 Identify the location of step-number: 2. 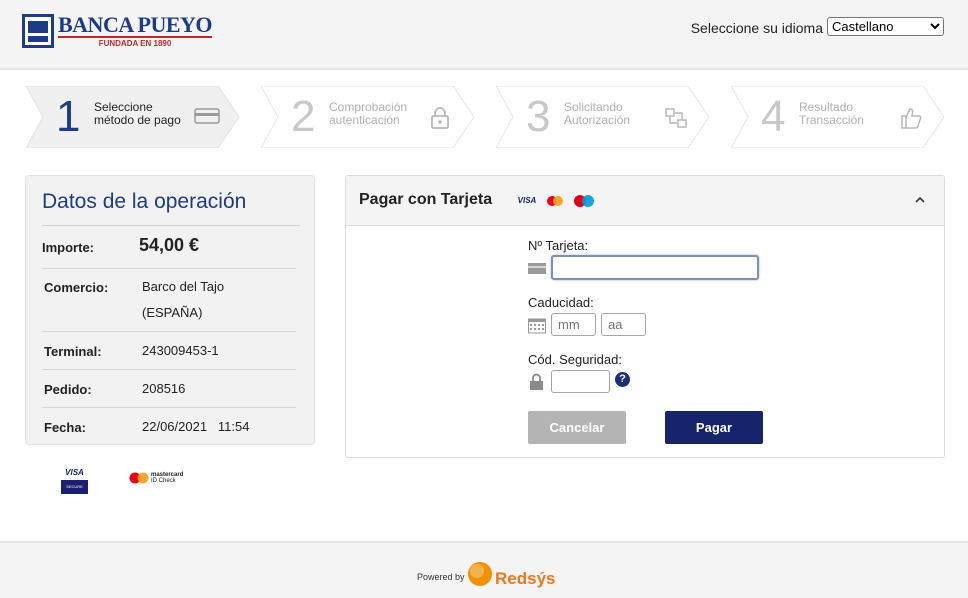
(303, 116).